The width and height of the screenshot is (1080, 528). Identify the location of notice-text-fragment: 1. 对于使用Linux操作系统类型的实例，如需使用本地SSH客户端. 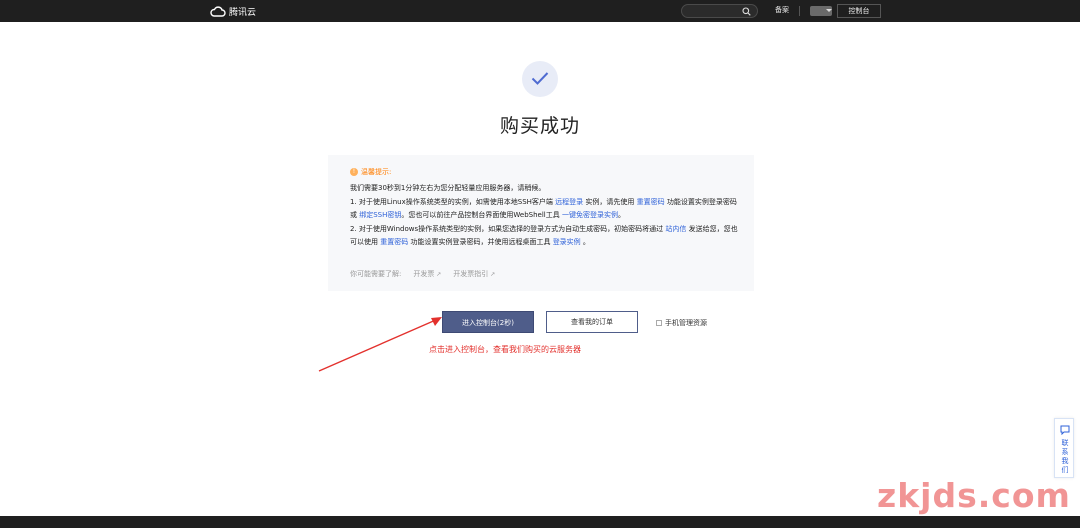
(453, 201).